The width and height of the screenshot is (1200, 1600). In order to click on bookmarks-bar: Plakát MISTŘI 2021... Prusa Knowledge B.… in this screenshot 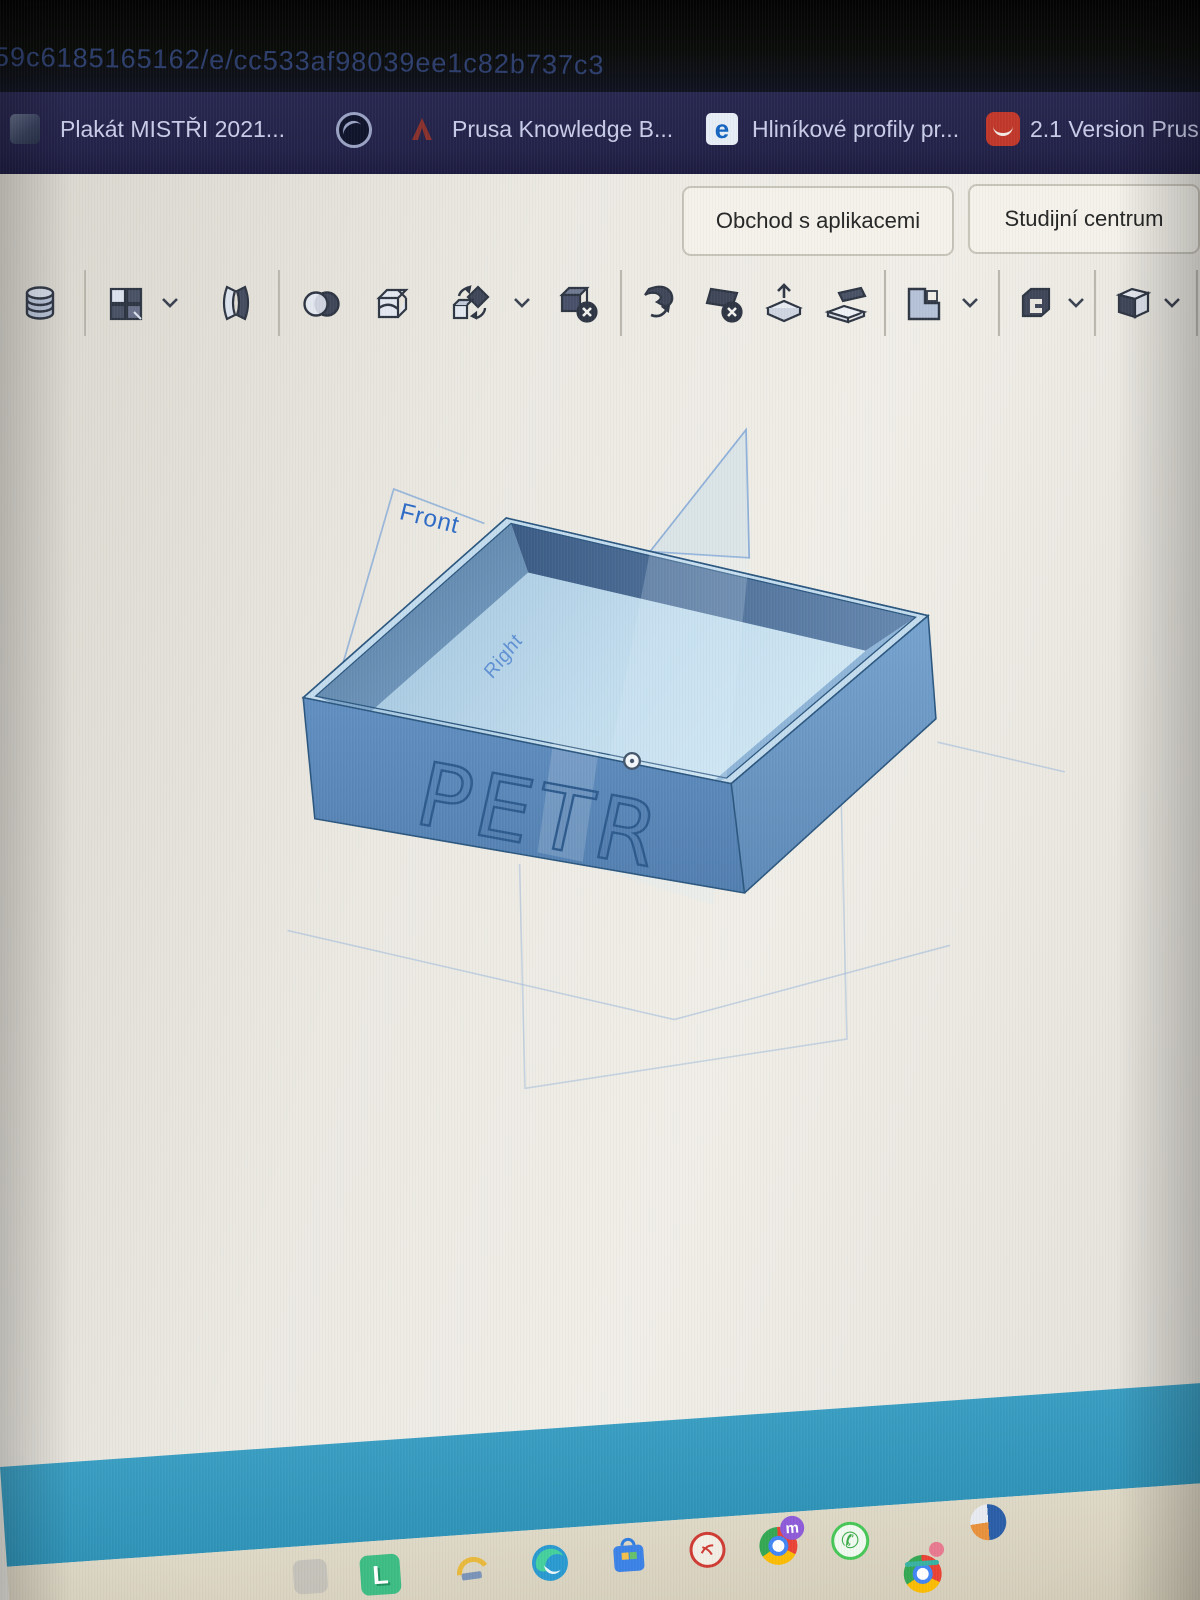, I will do `click(600, 133)`.